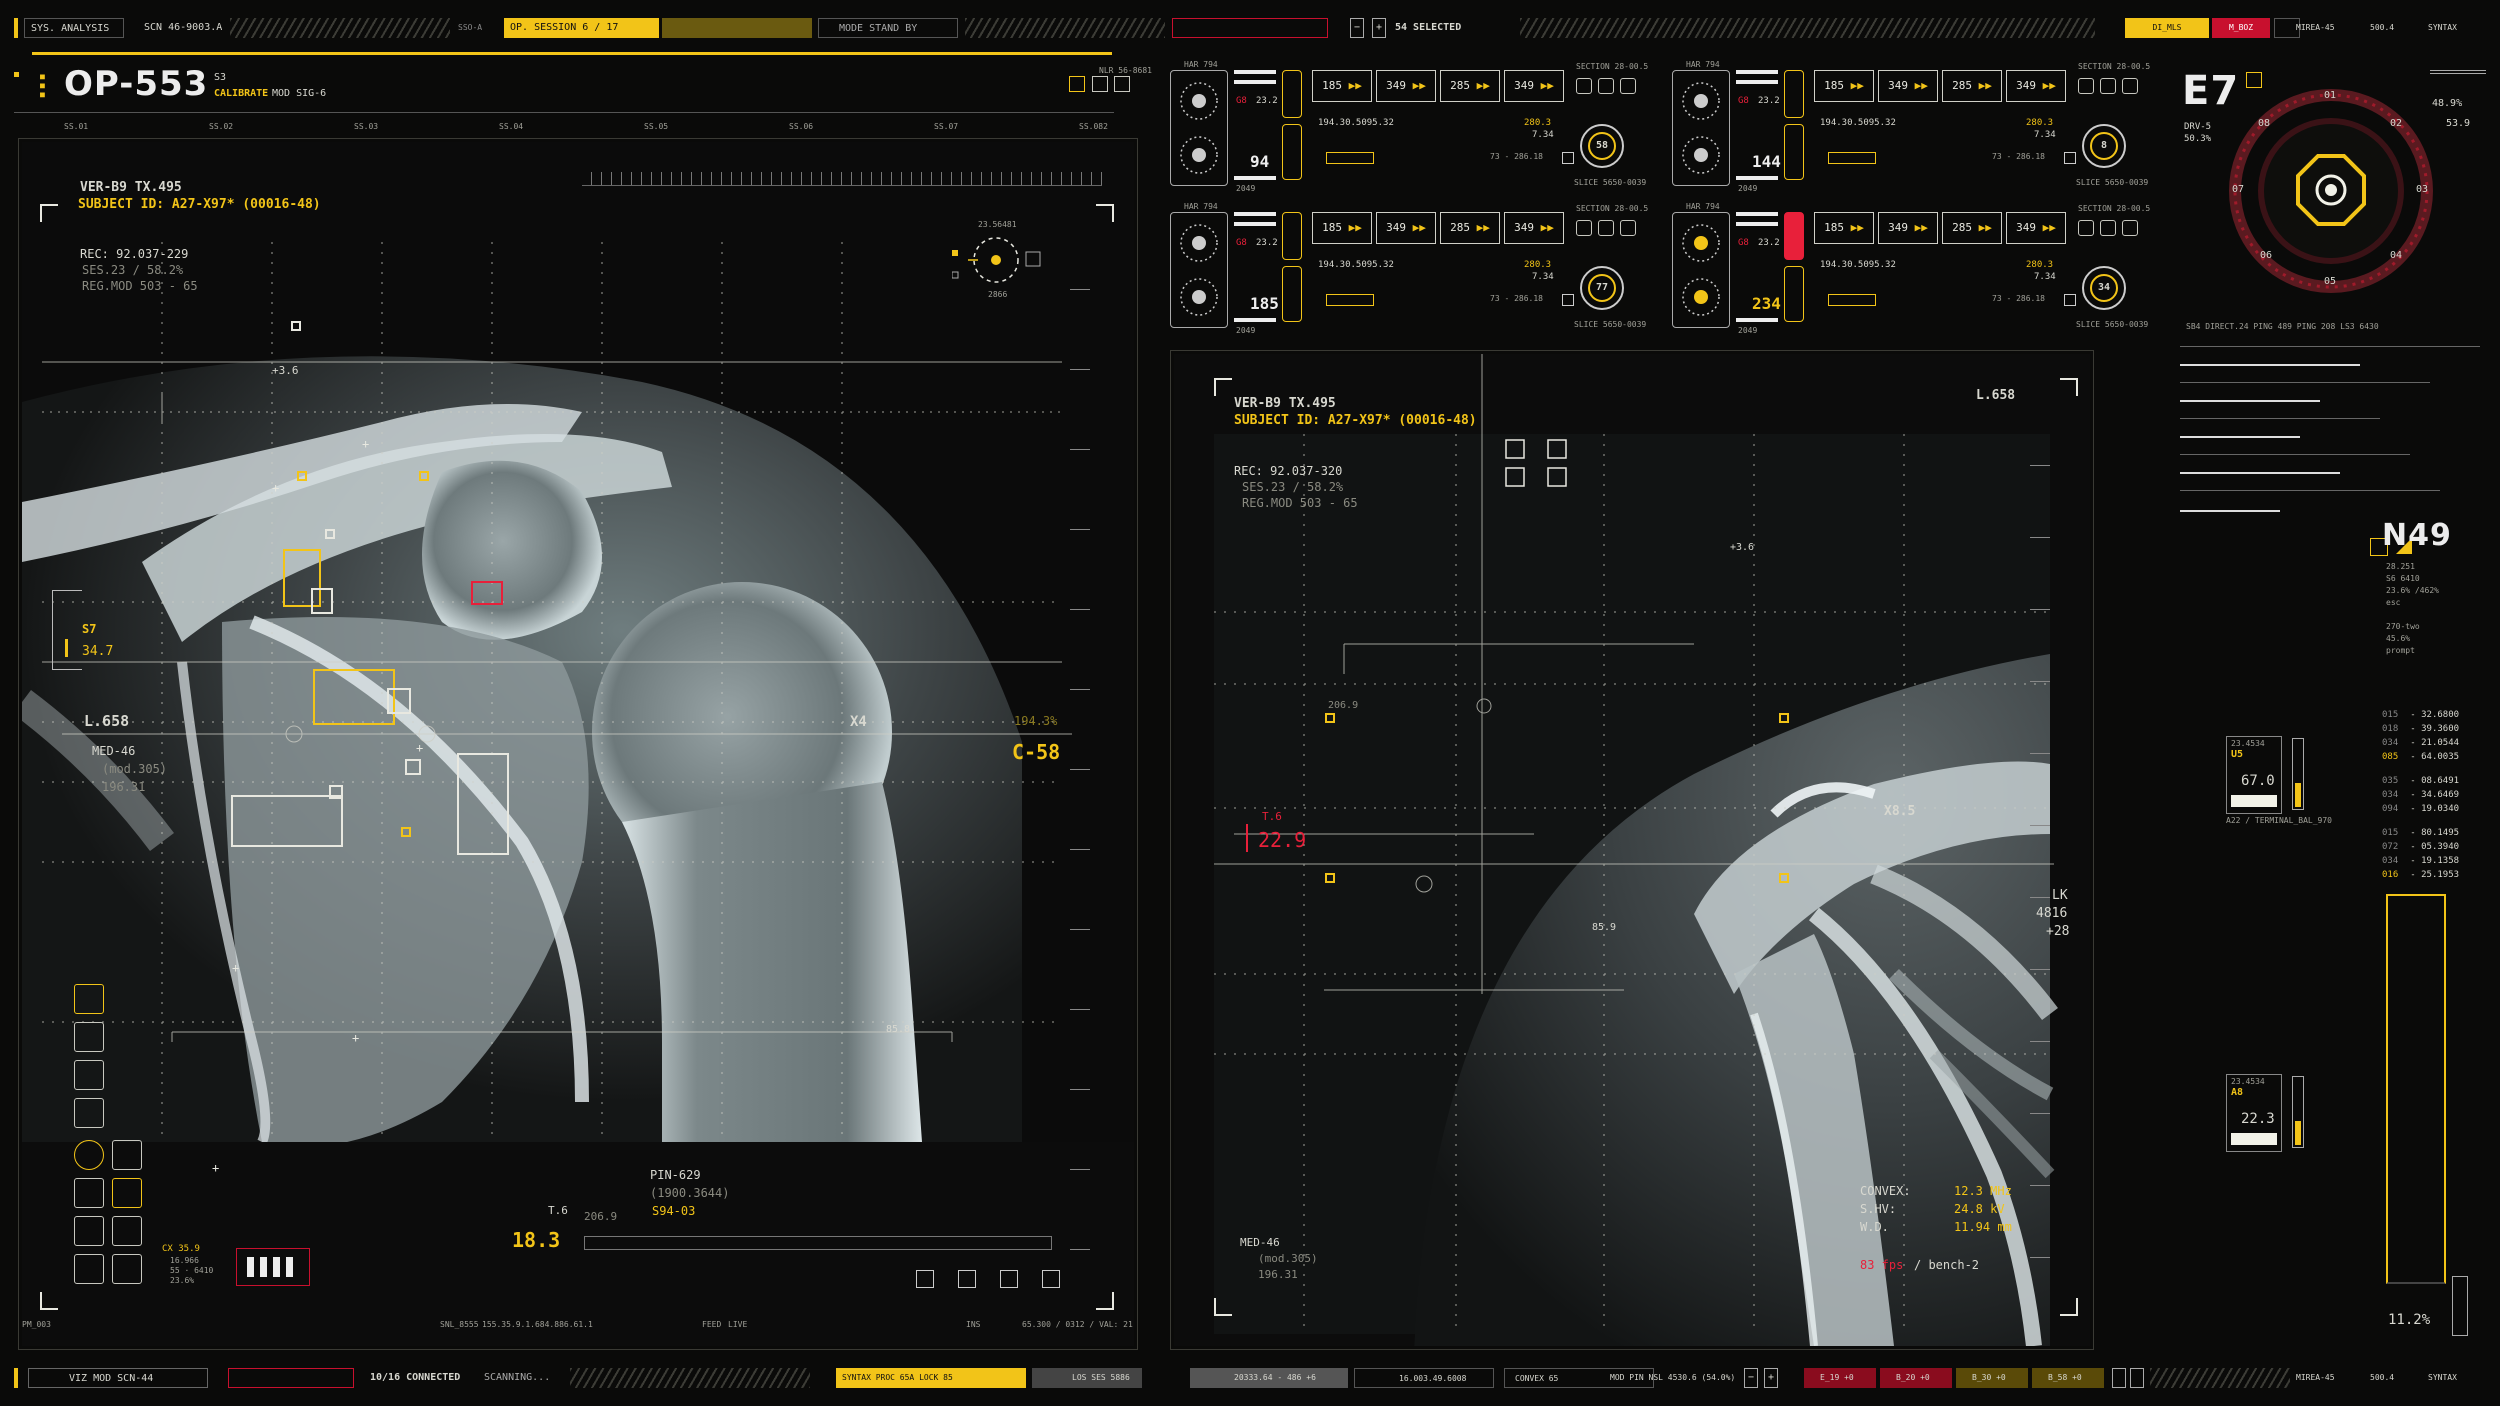 The image size is (2500, 1406). What do you see at coordinates (2104, 288) in the screenshot?
I see `module-circle-gauge: 34` at bounding box center [2104, 288].